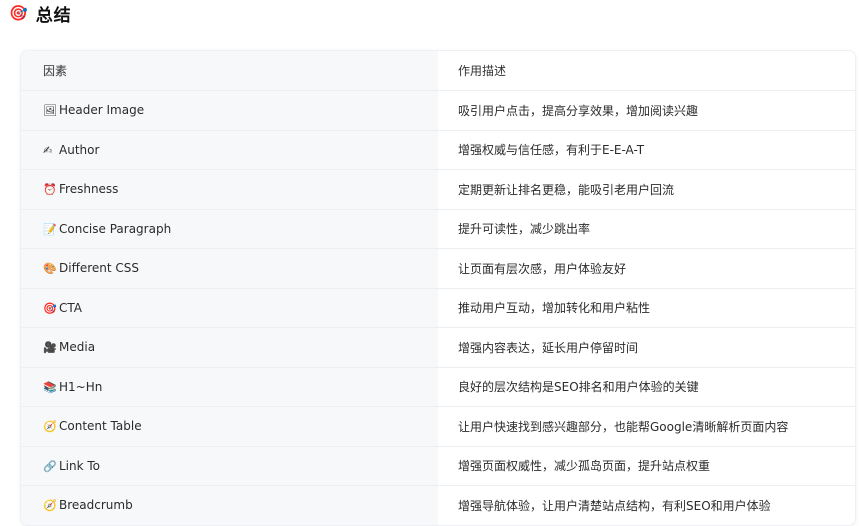 This screenshot has height=526, width=859. What do you see at coordinates (50, 190) in the screenshot?
I see `alarm-clock-icon: ⏰` at bounding box center [50, 190].